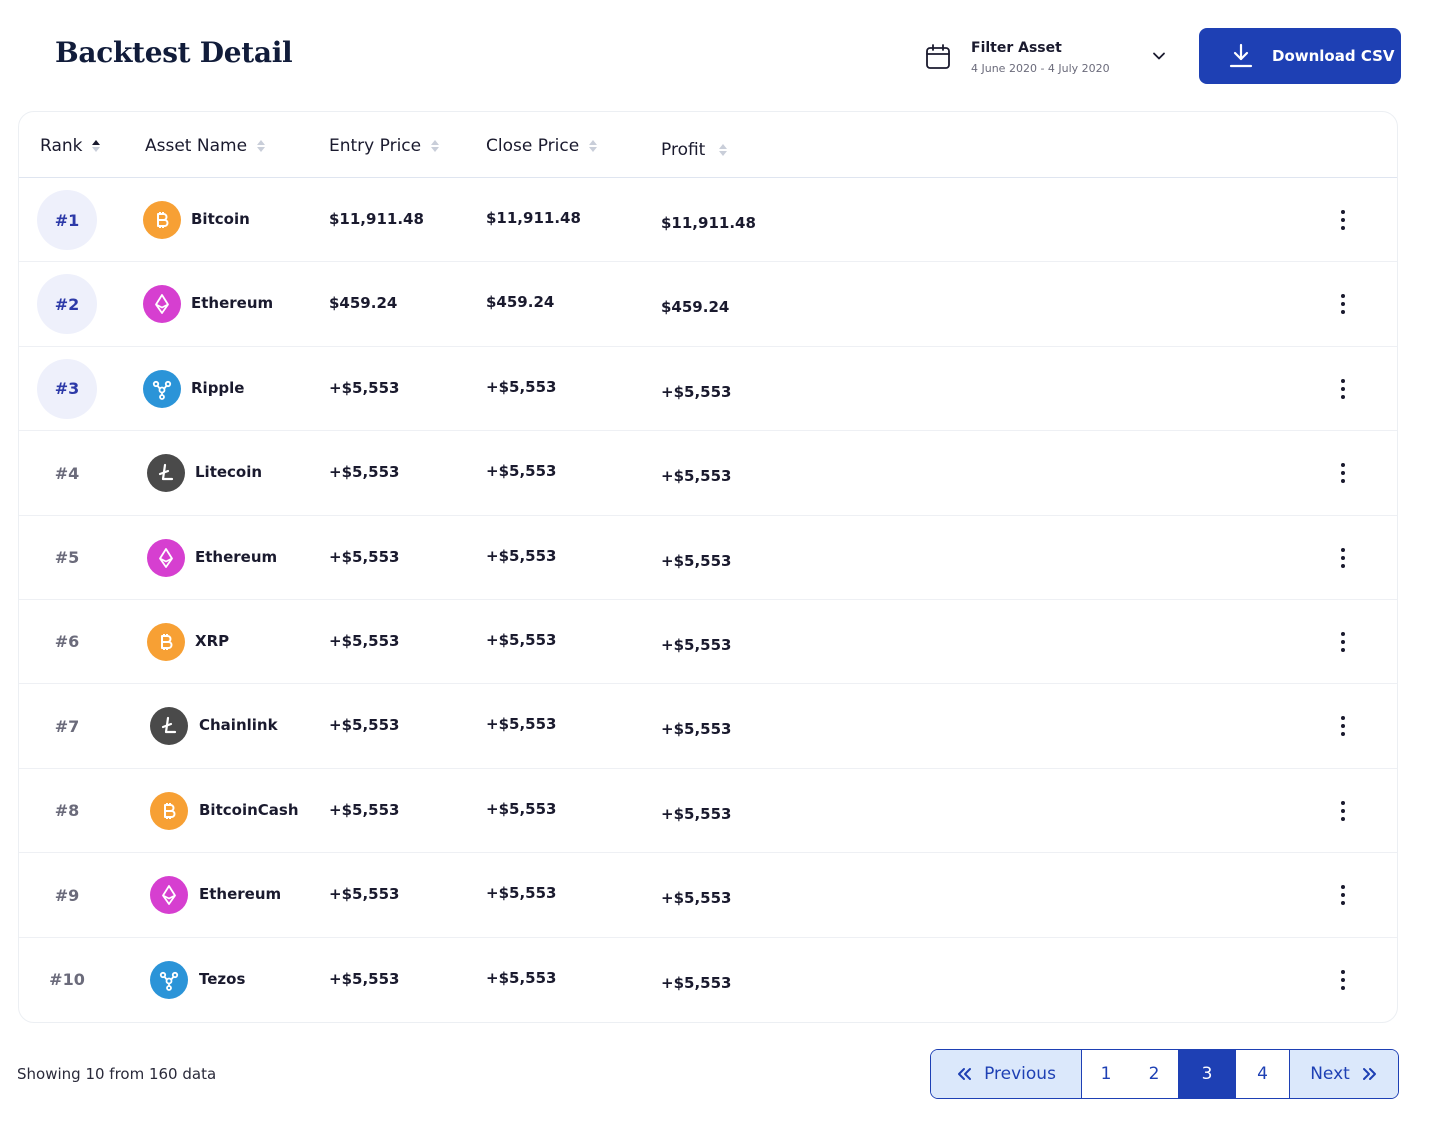 The height and width of the screenshot is (1124, 1456). I want to click on page-button-1: 1, so click(1106, 1074).